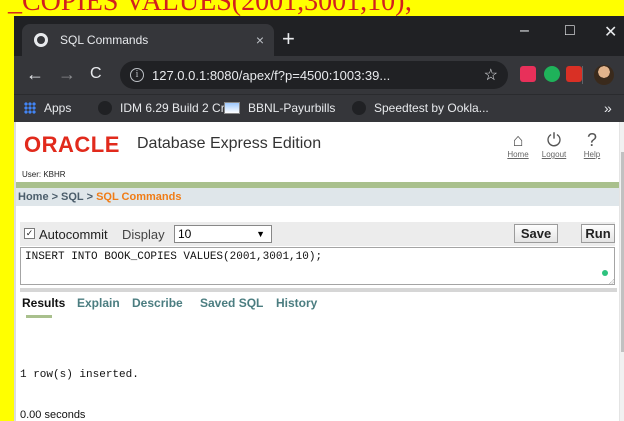 The image size is (624, 421). I want to click on execution-time: 0.00 seconds, so click(53, 415).